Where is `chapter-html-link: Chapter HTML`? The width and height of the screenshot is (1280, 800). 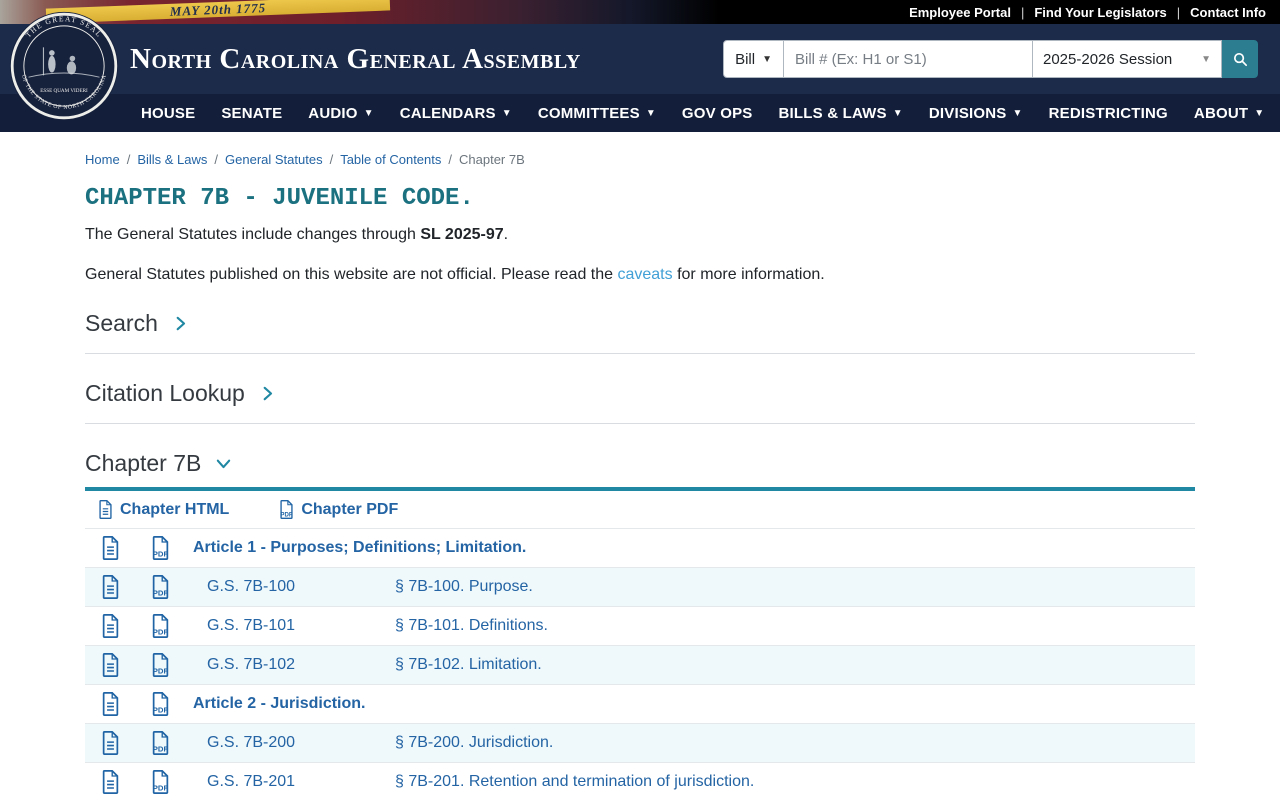
chapter-html-link: Chapter HTML is located at coordinates (163, 509).